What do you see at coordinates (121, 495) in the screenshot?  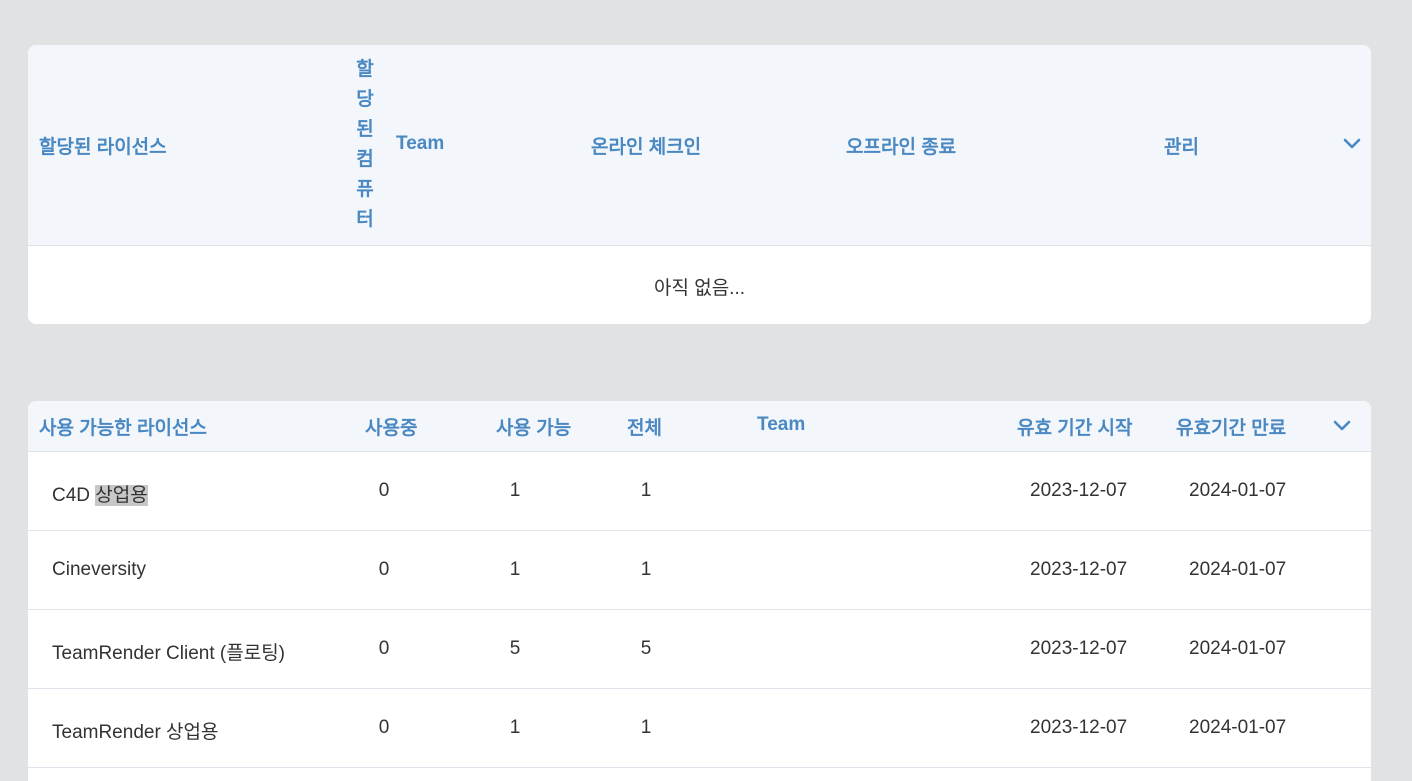 I see `highlighted-text: 상업용` at bounding box center [121, 495].